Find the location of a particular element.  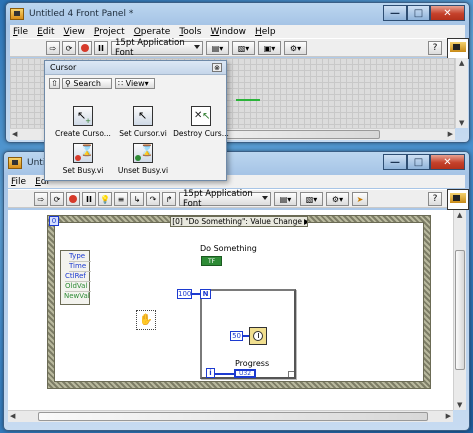

palette-item-label: Unset Busy.vi is located at coordinates (143, 170).